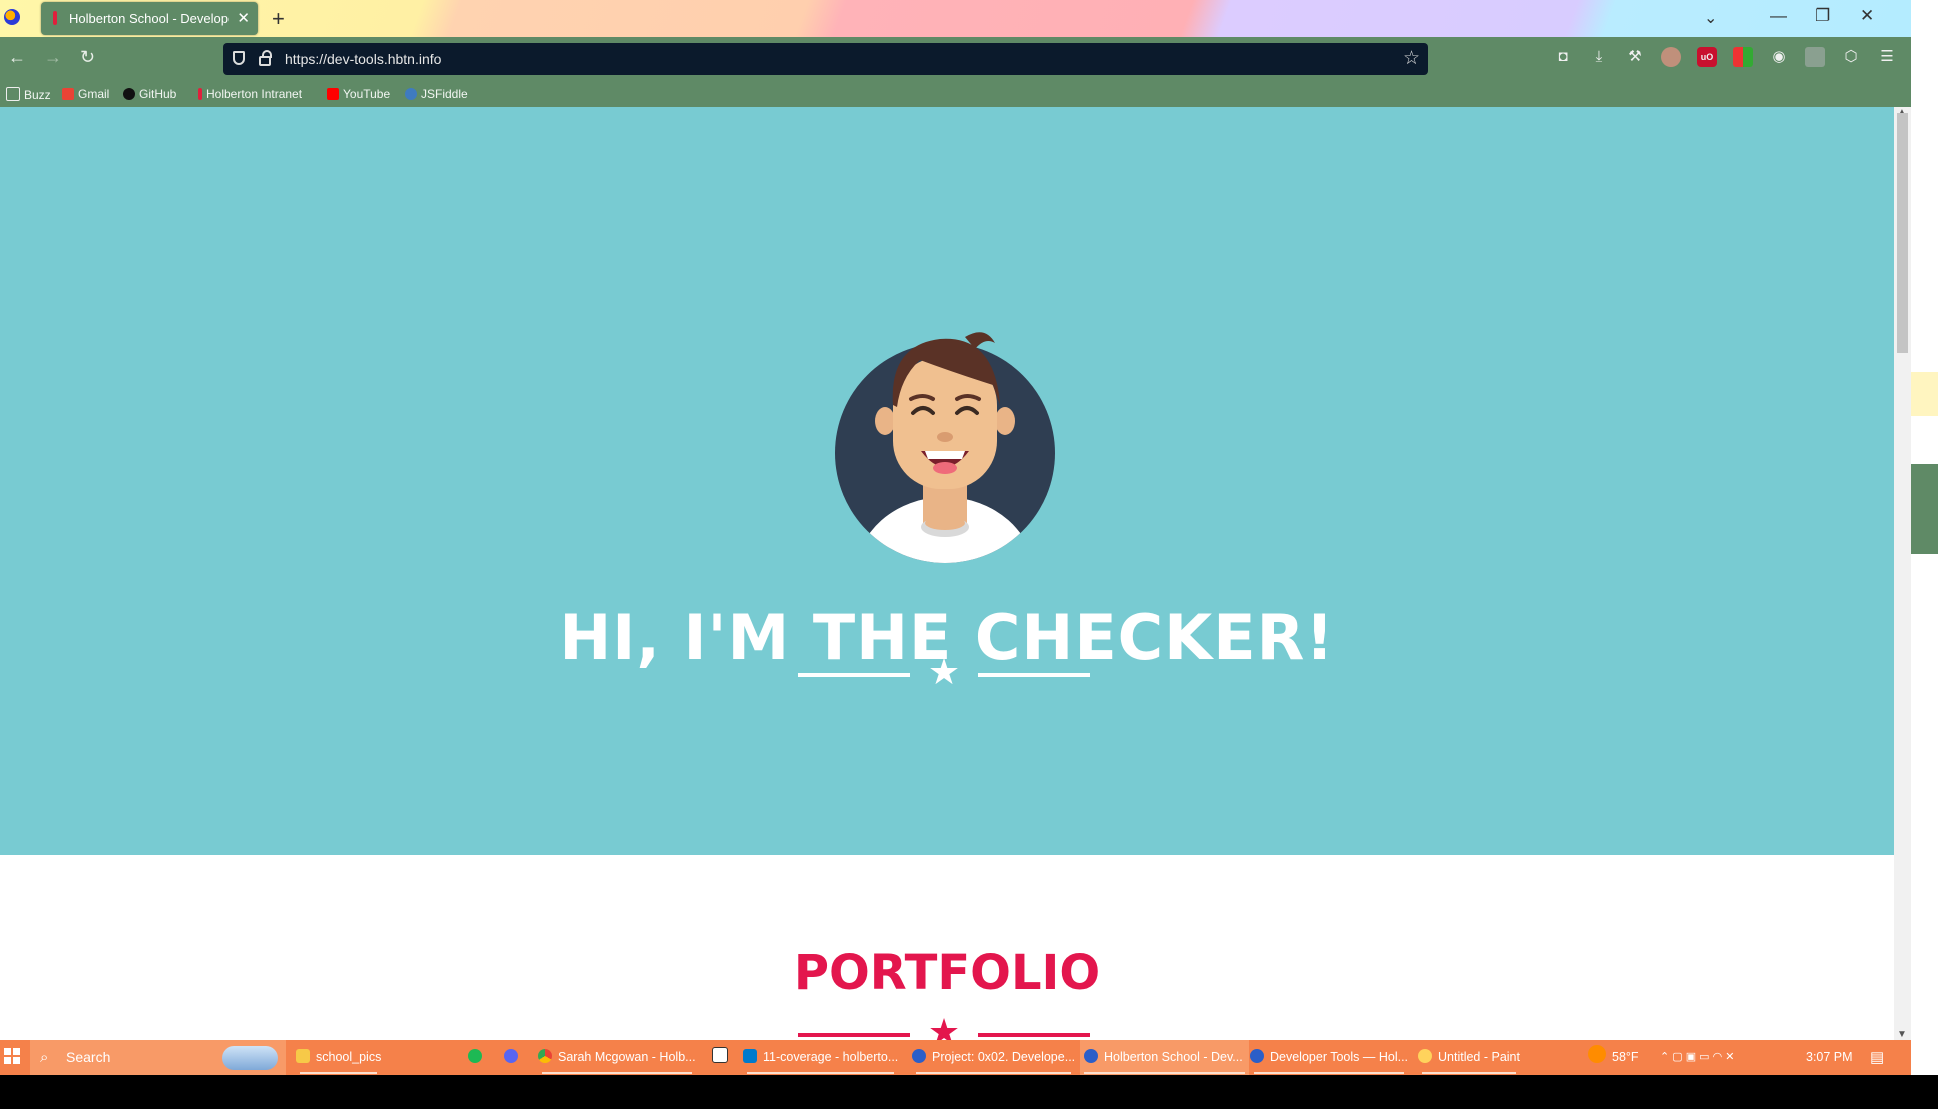 The image size is (1938, 1109). What do you see at coordinates (969, 1092) in the screenshot?
I see `screen-bottom-bezel` at bounding box center [969, 1092].